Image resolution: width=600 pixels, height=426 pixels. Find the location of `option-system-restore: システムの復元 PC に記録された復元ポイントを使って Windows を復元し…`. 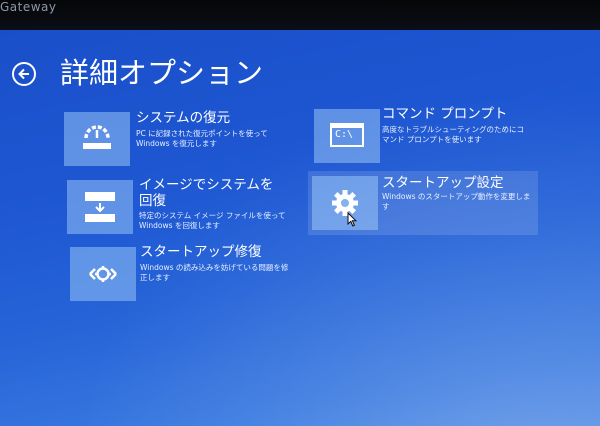

option-system-restore: システムの復元 PC に記録された復元ポイントを使って Windows を復元し… is located at coordinates (180, 139).